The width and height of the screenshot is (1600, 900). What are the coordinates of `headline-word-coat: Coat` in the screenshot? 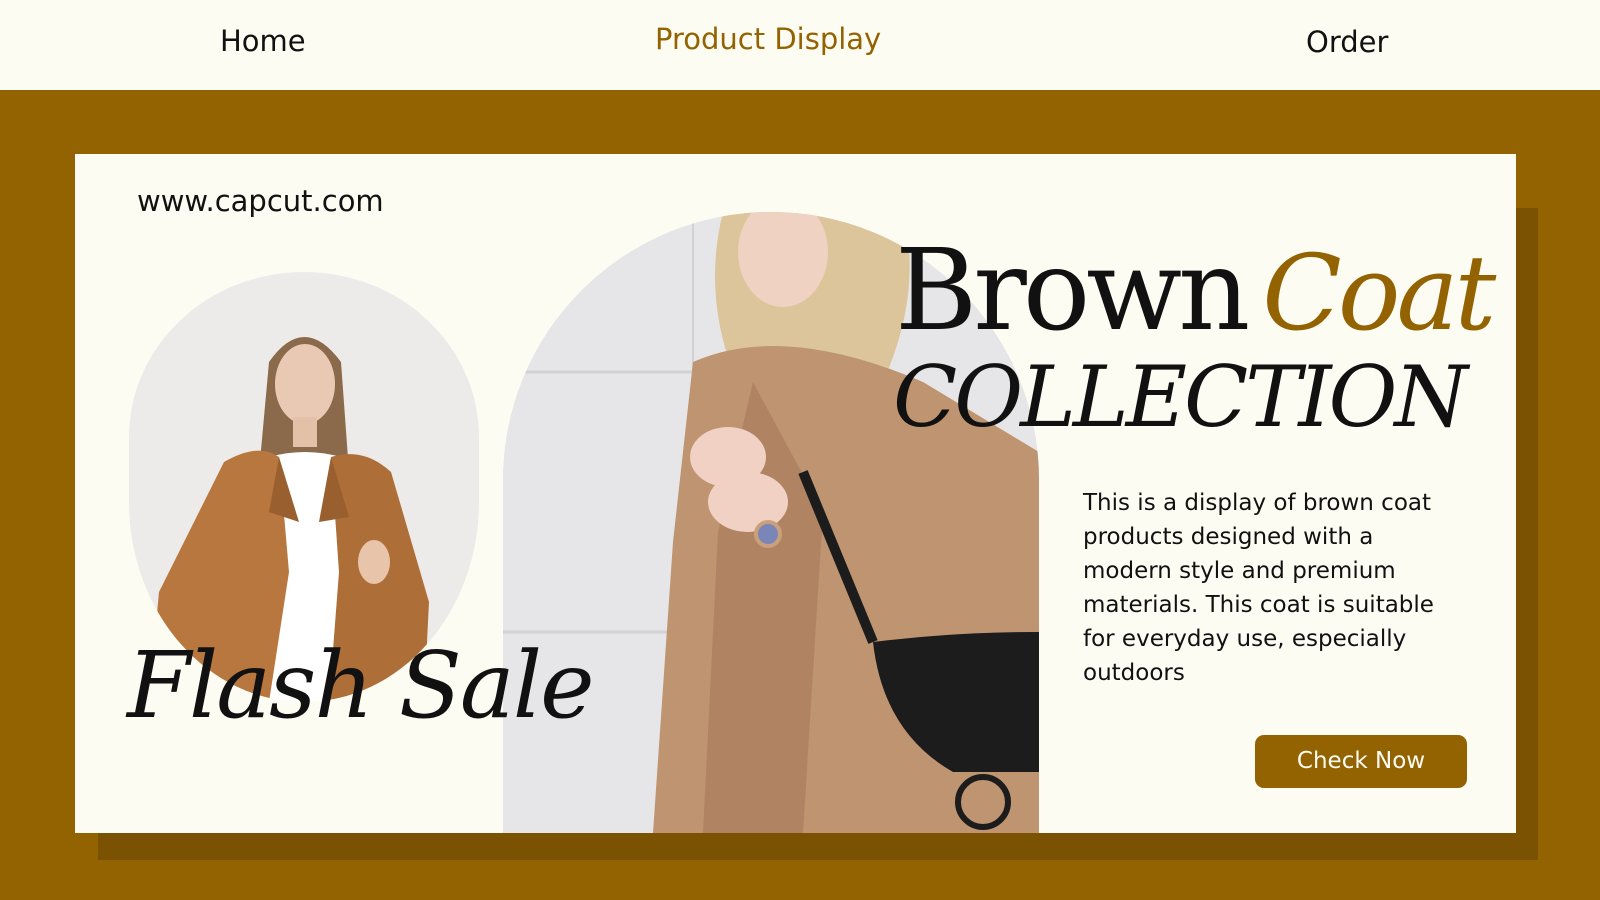 It's located at (1379, 293).